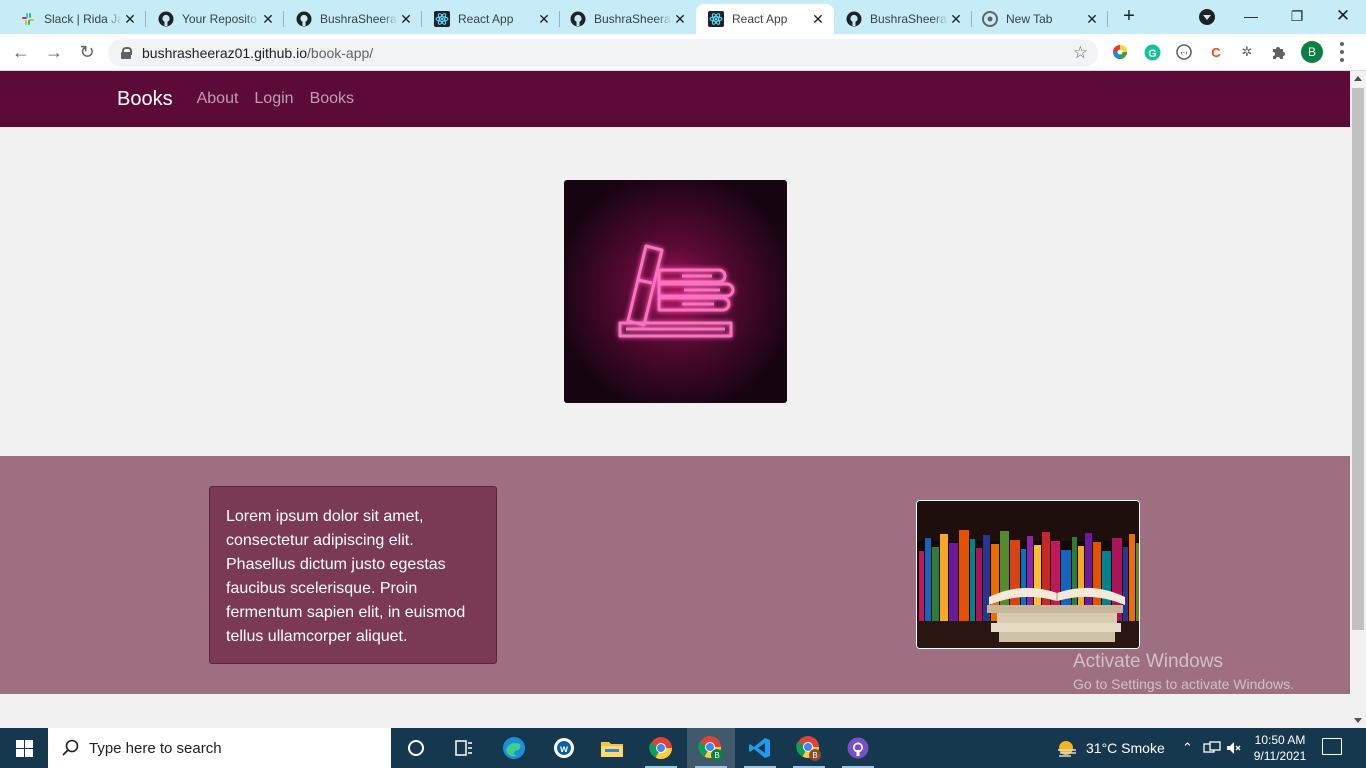  What do you see at coordinates (1216, 52) in the screenshot?
I see `css-extension-icon: C` at bounding box center [1216, 52].